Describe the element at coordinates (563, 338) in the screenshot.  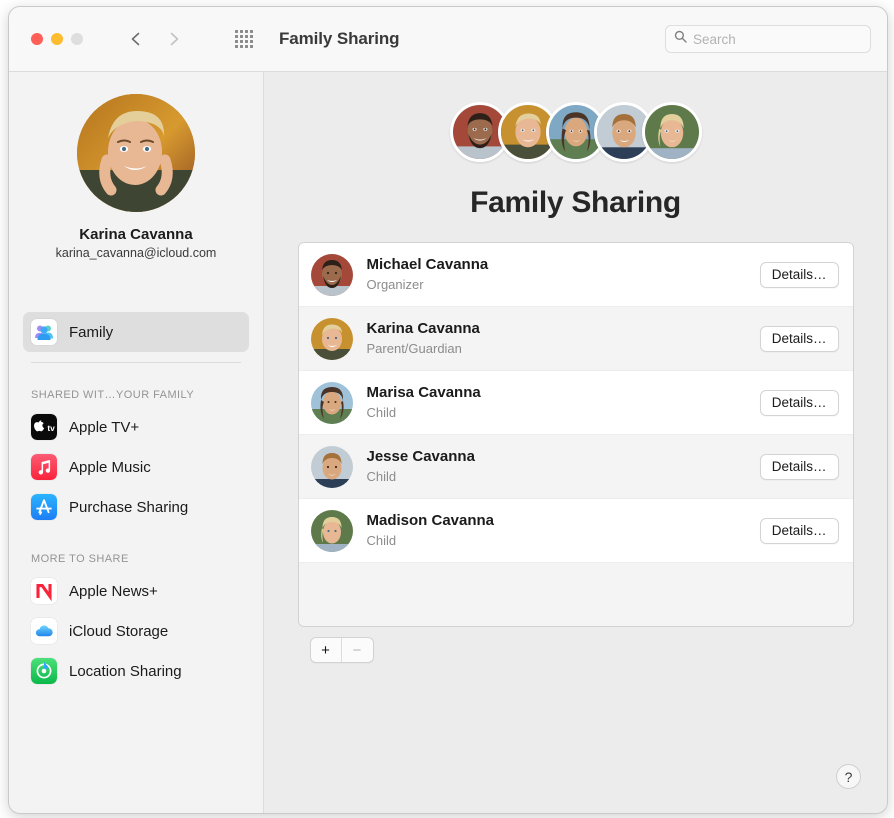
I see `member-info: Karina Cavanna Parent/Guardian` at that location.